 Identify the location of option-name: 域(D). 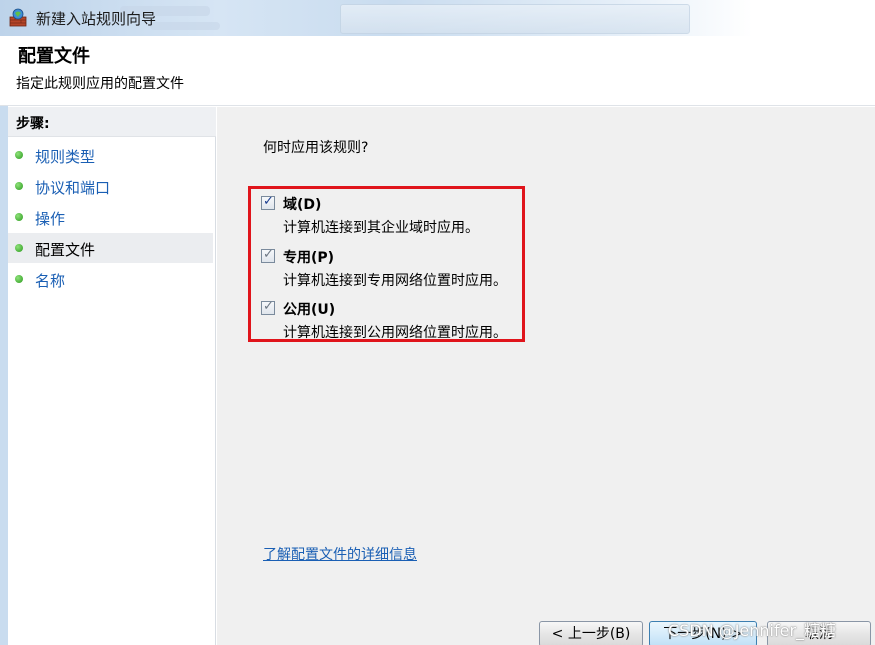
(302, 205).